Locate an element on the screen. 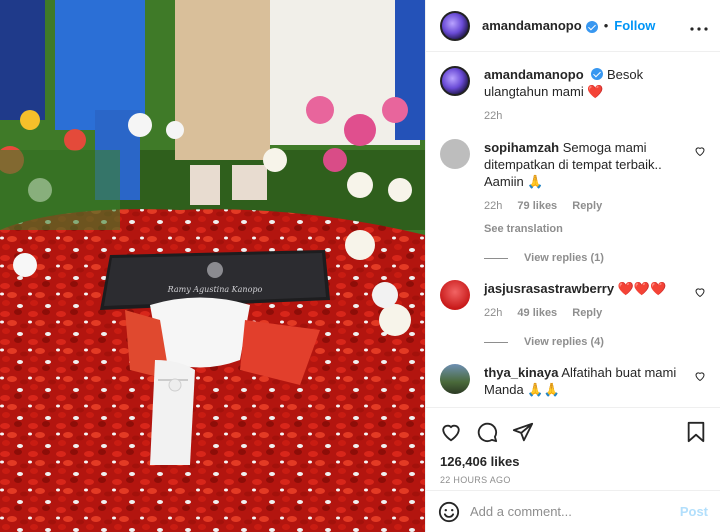  comment-input is located at coordinates (575, 511).